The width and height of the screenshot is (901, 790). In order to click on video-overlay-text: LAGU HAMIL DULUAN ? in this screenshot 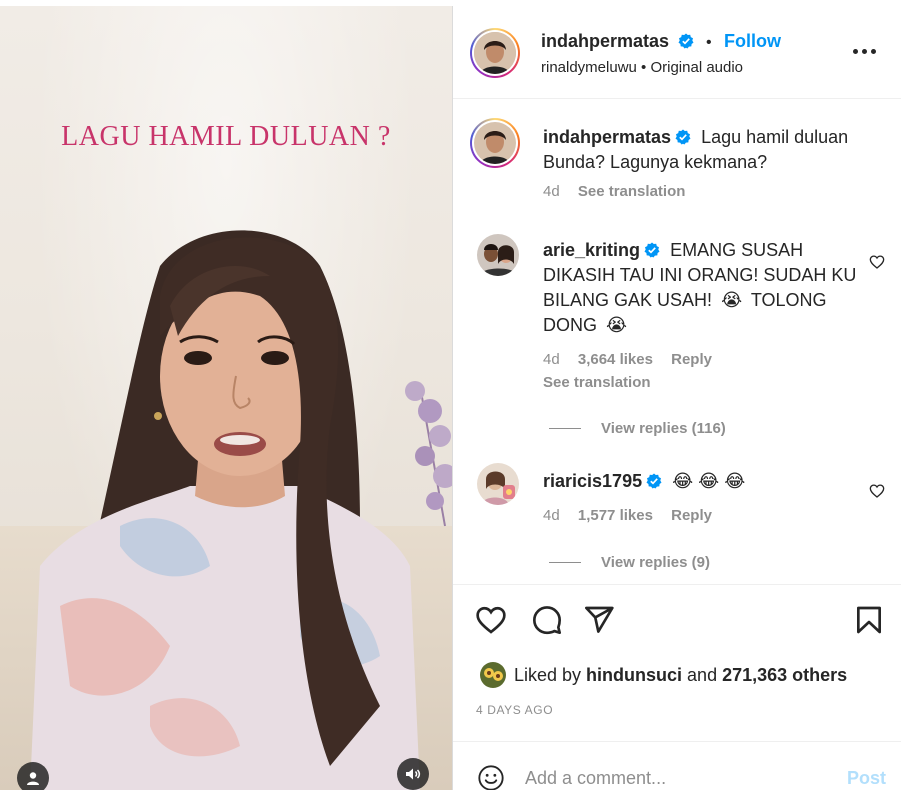, I will do `click(226, 136)`.